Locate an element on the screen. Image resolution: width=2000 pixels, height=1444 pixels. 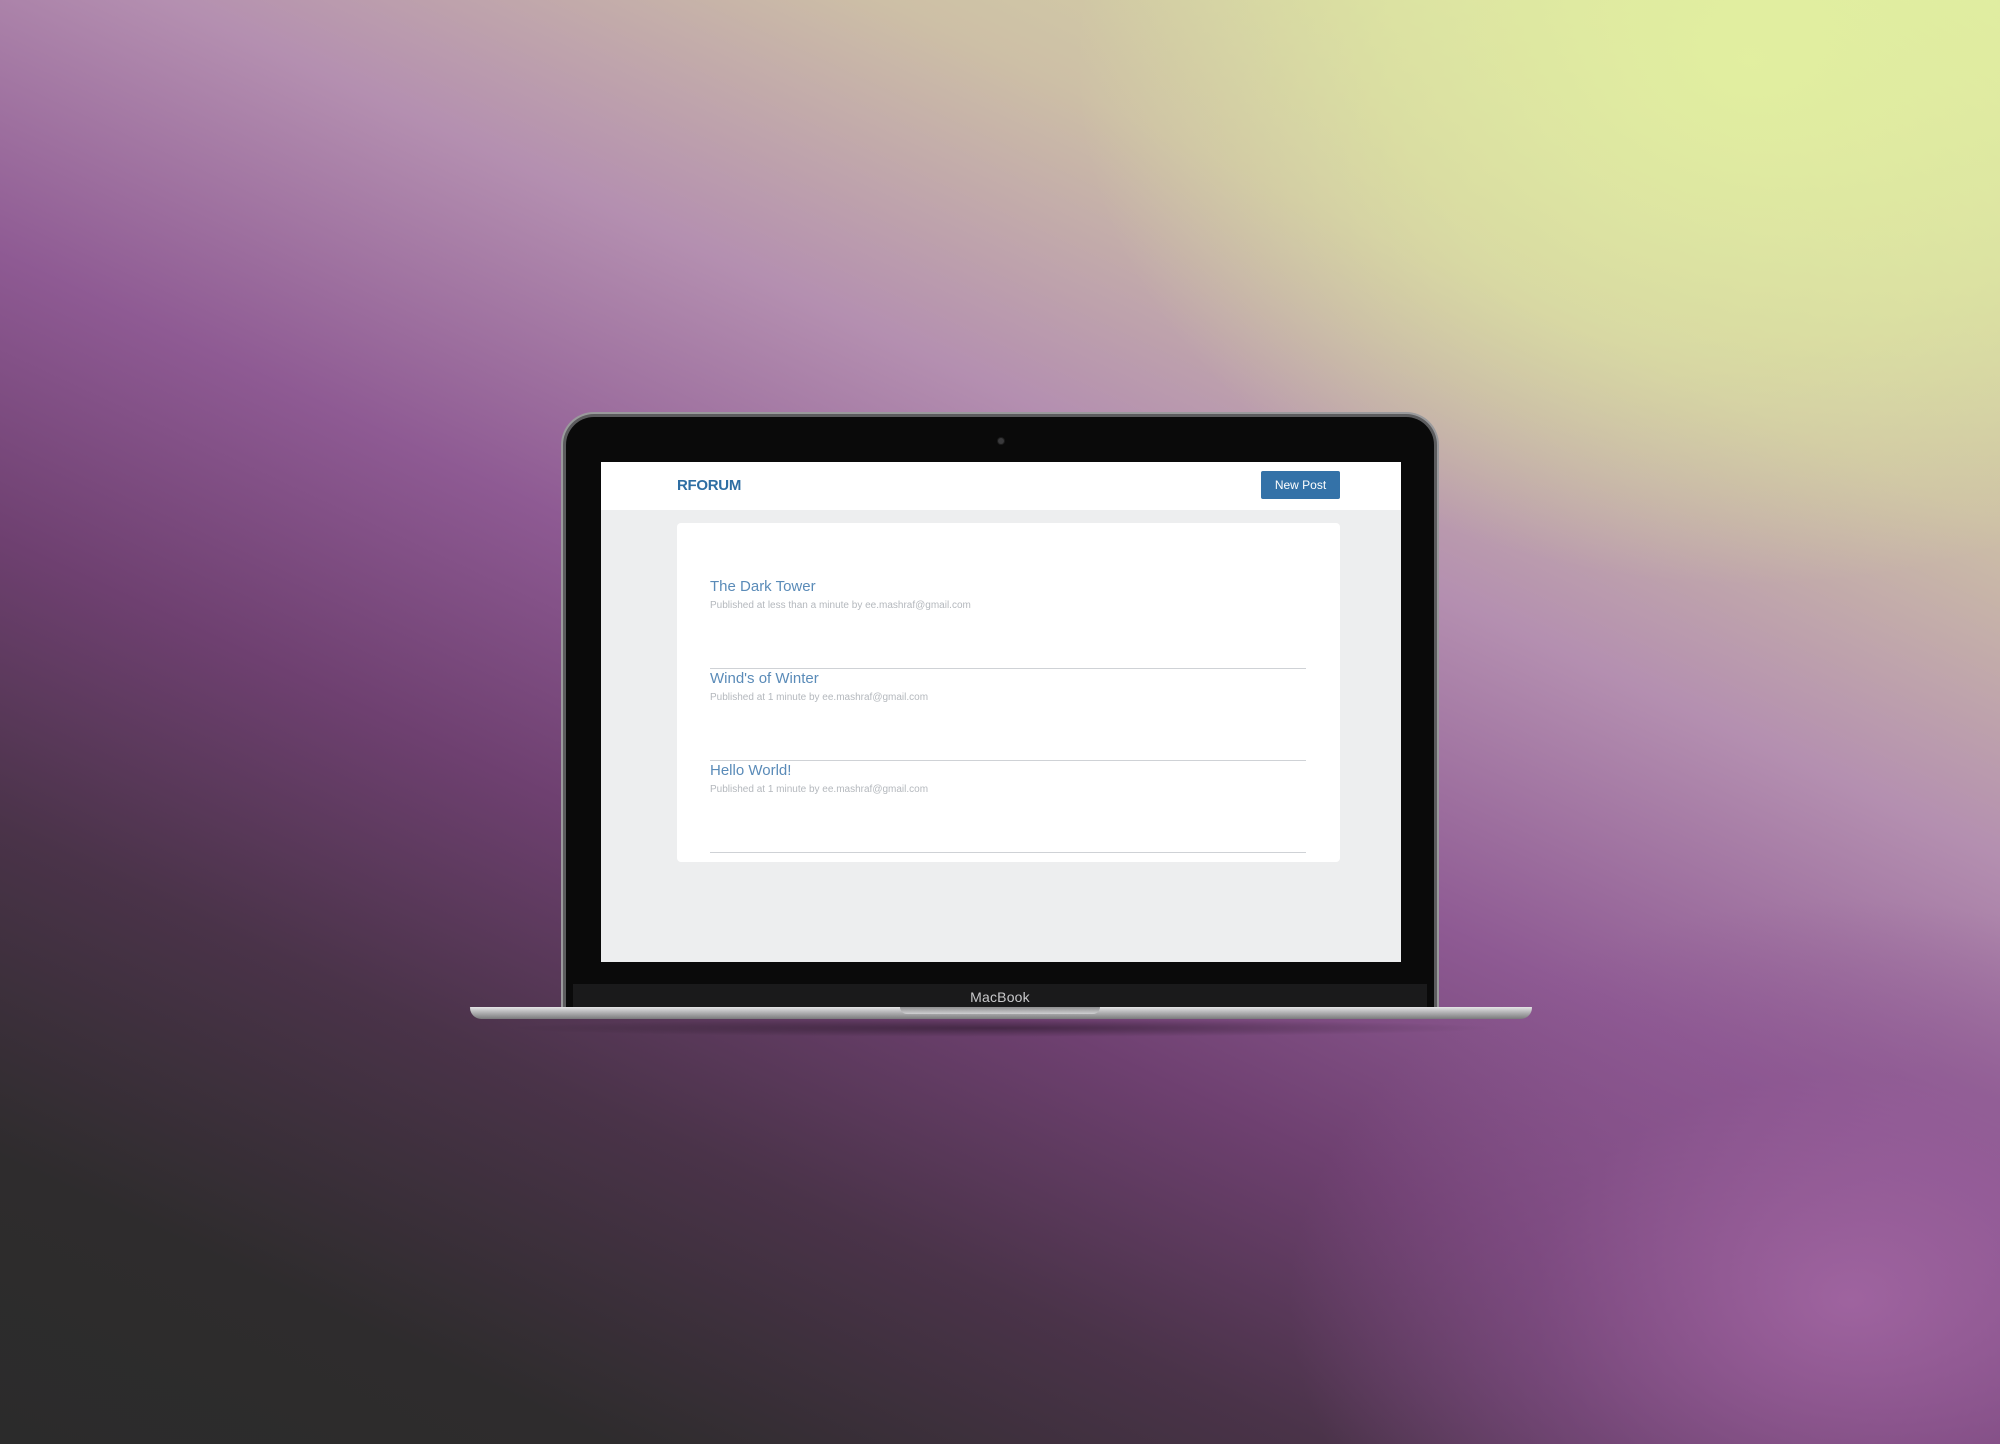
brand-logo: RFORUM is located at coordinates (709, 486).